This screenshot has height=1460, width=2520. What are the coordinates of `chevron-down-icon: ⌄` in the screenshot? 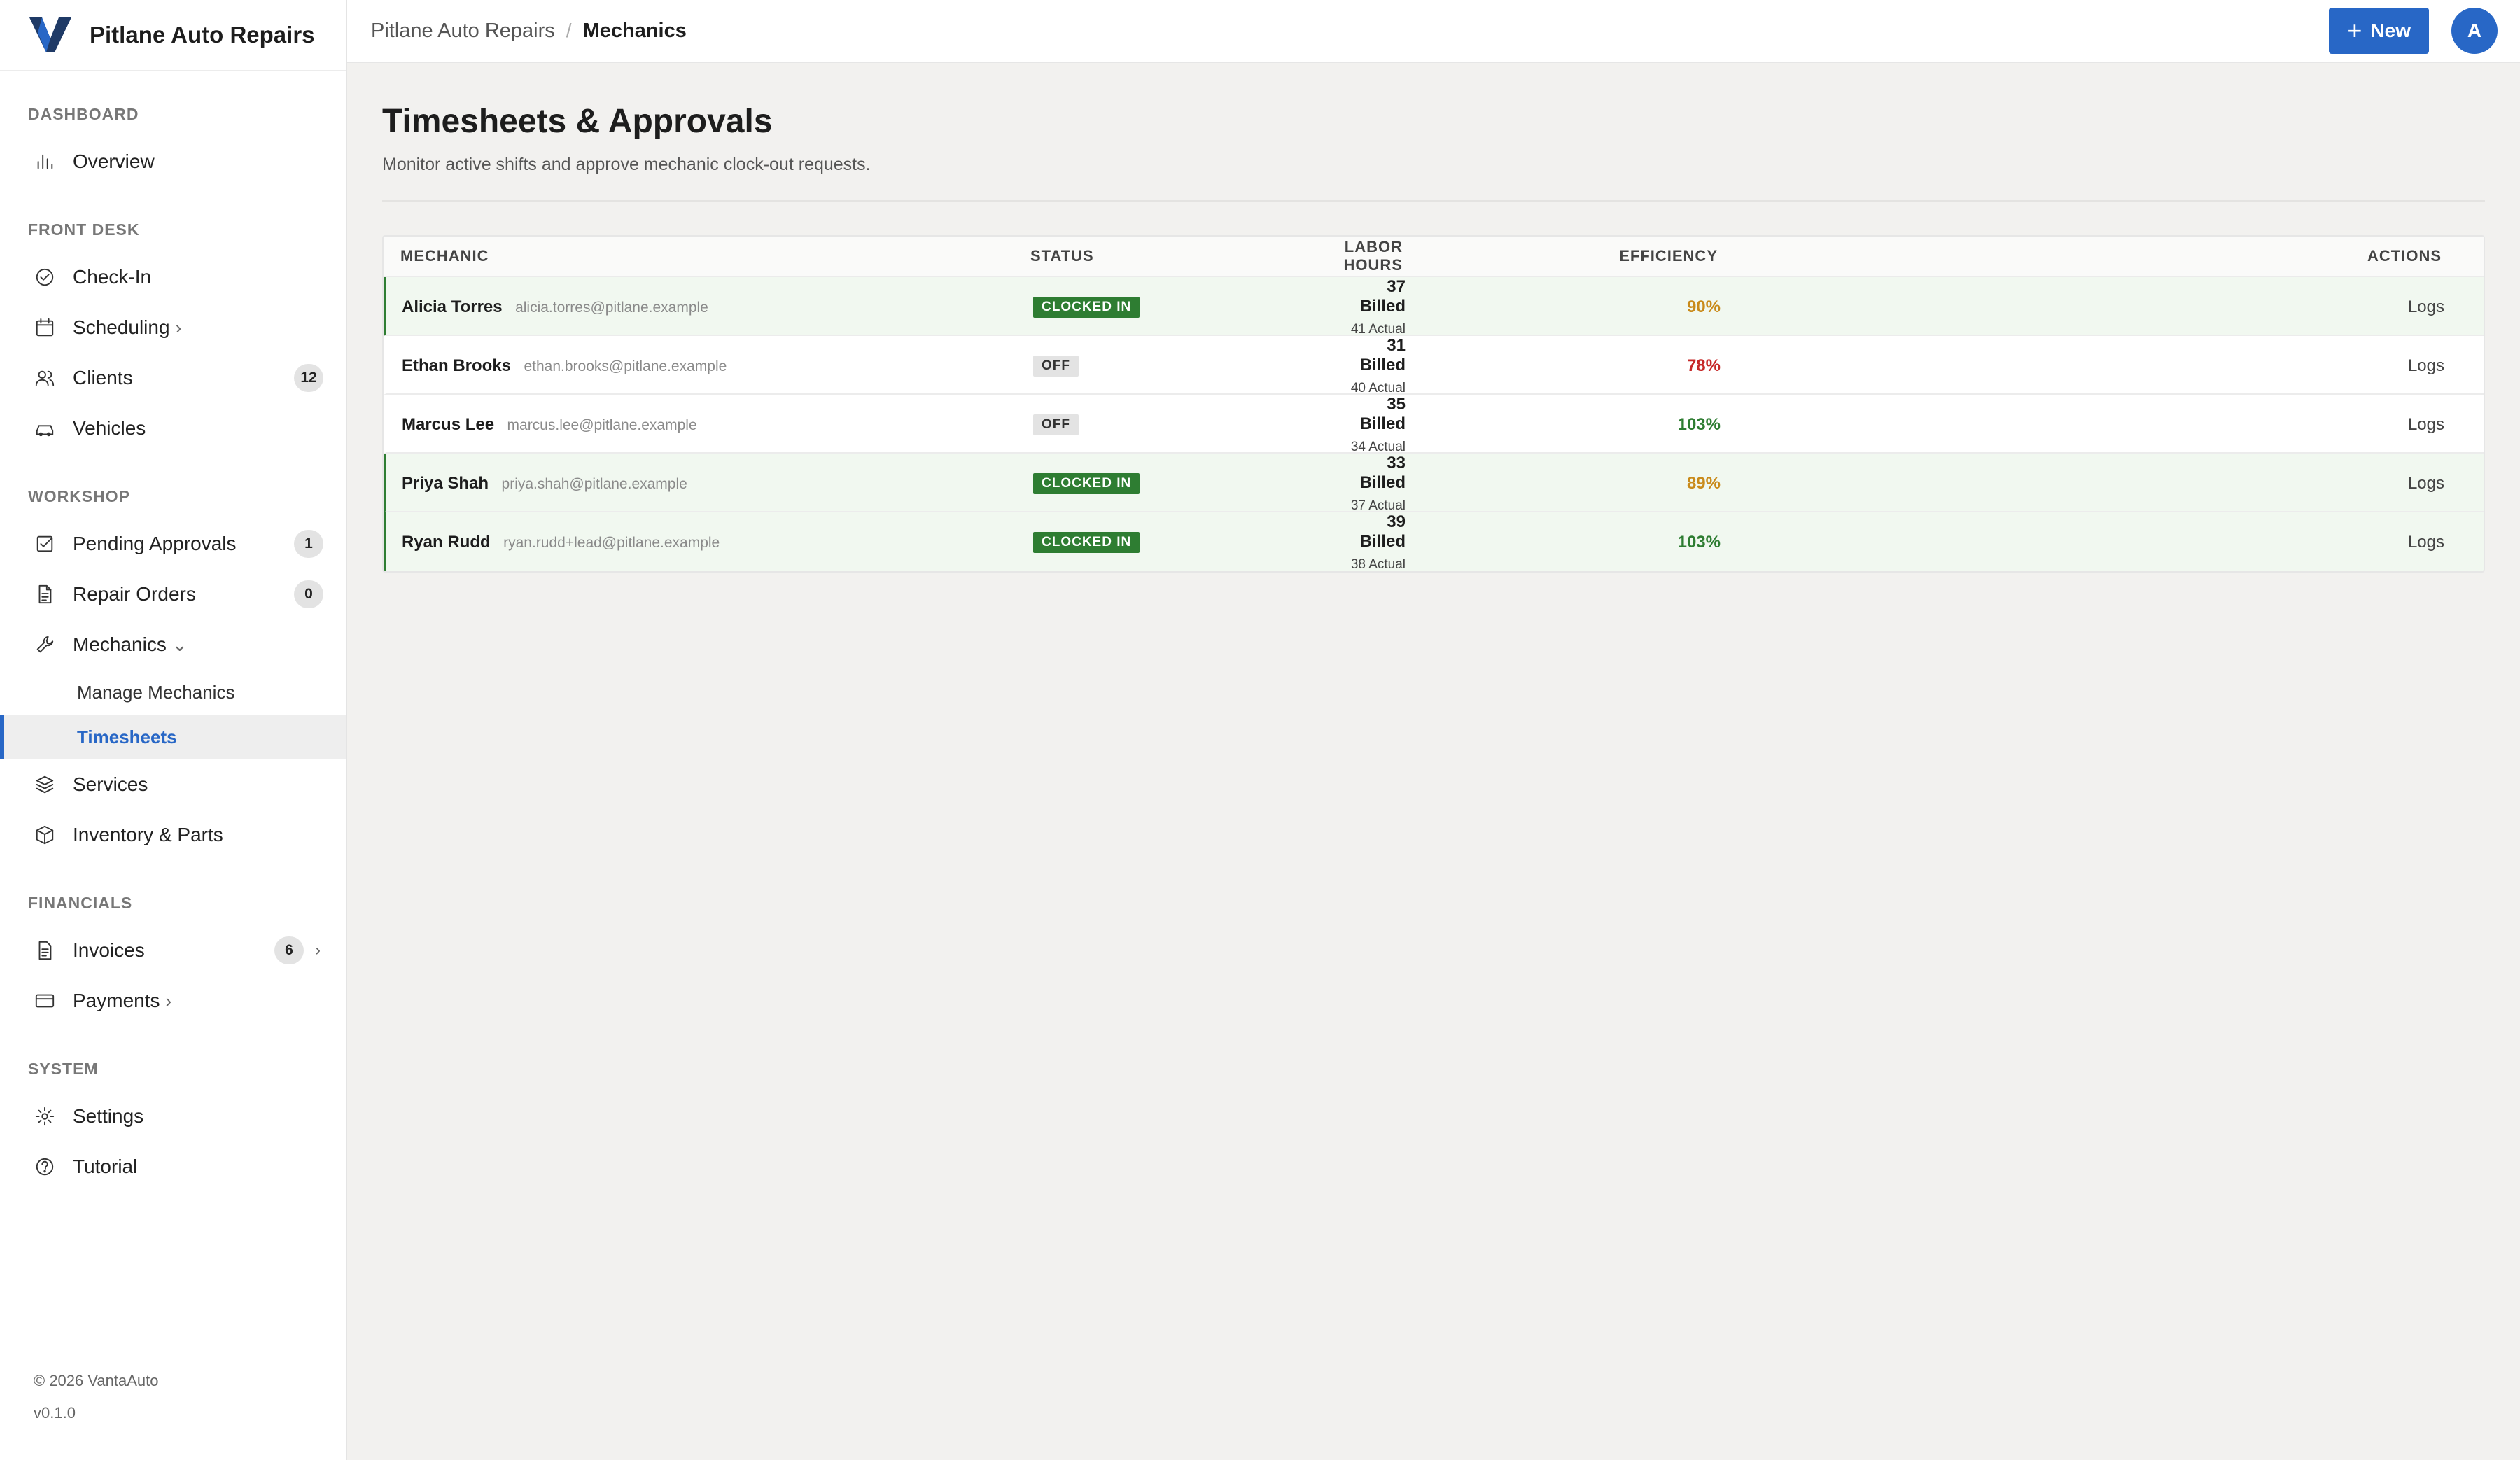 It's located at (180, 644).